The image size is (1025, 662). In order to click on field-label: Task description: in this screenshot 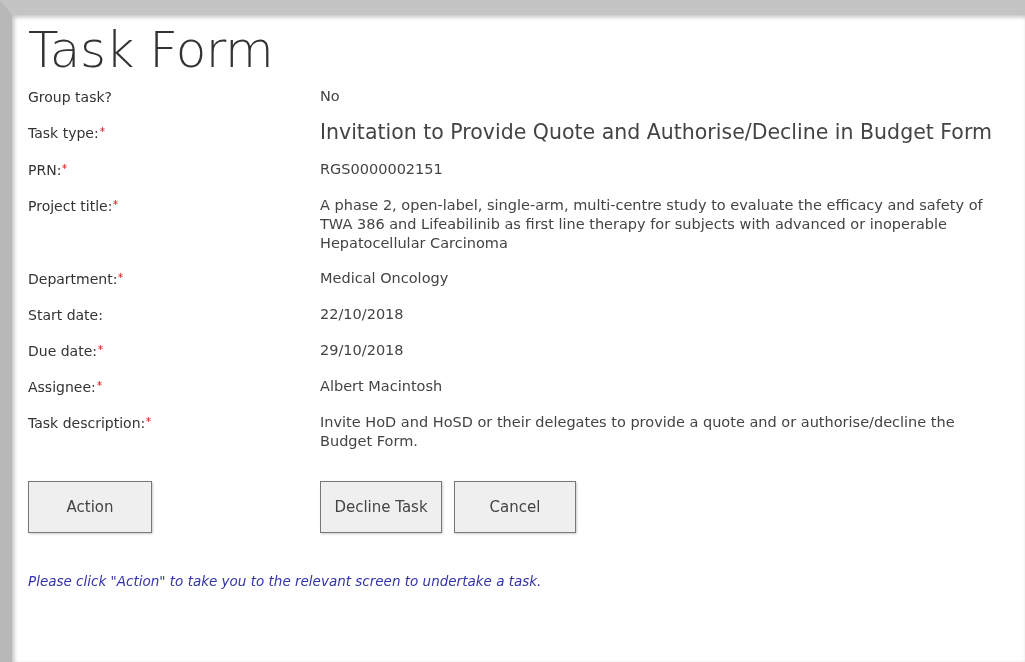, I will do `click(87, 423)`.